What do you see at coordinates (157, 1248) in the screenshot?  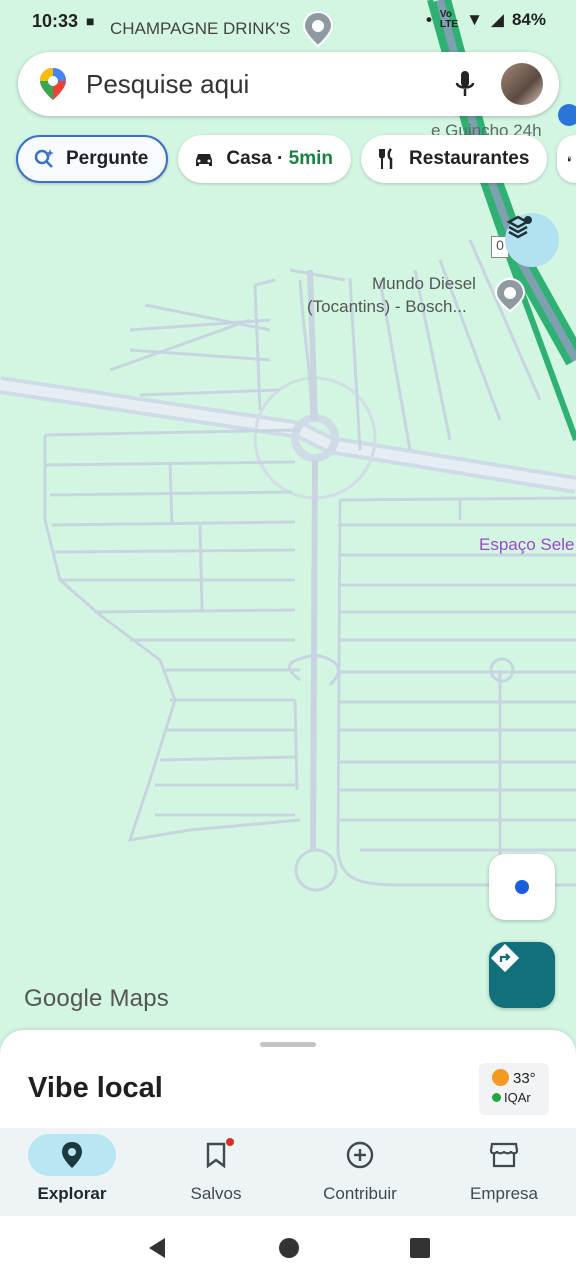 I see `back-icon` at bounding box center [157, 1248].